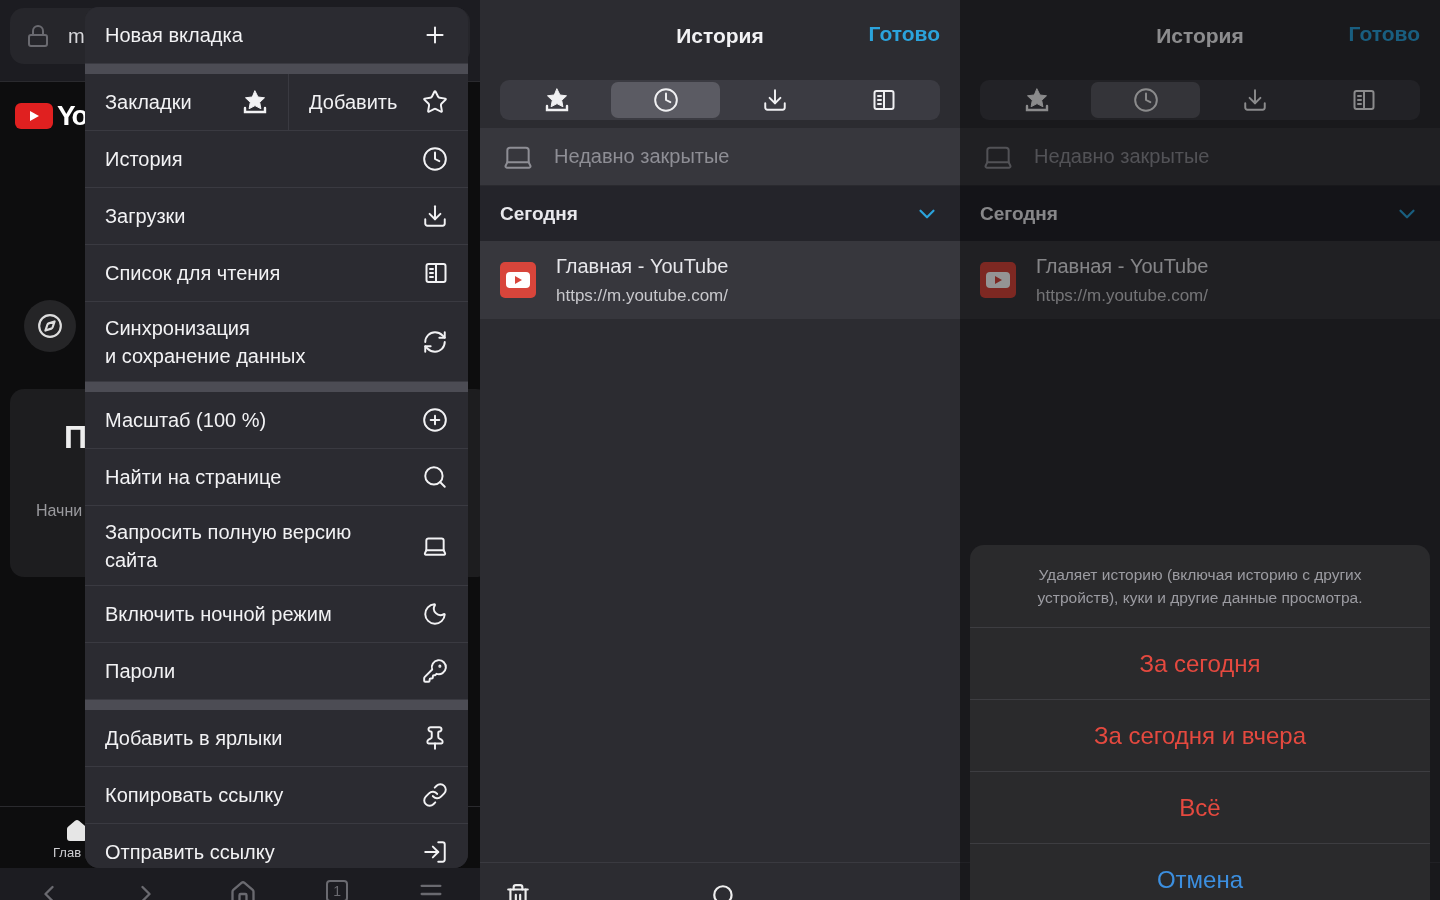 This screenshot has height=900, width=1440. I want to click on share-icon, so click(435, 852).